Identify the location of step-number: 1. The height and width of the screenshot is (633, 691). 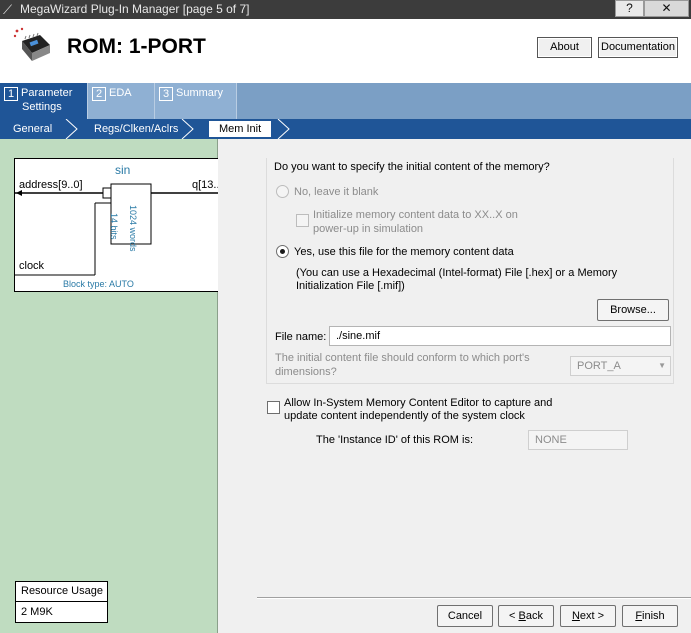
(11, 94).